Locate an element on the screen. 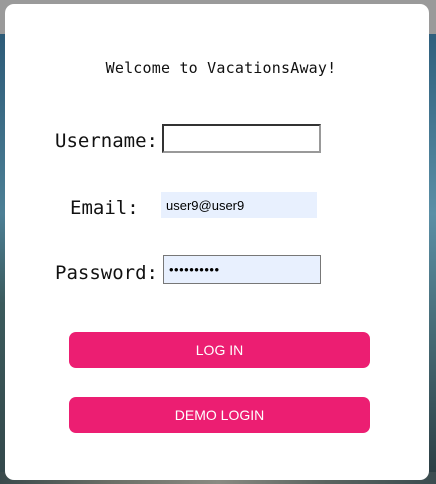  demo-login-button: DEMO LOGIN is located at coordinates (219, 415).